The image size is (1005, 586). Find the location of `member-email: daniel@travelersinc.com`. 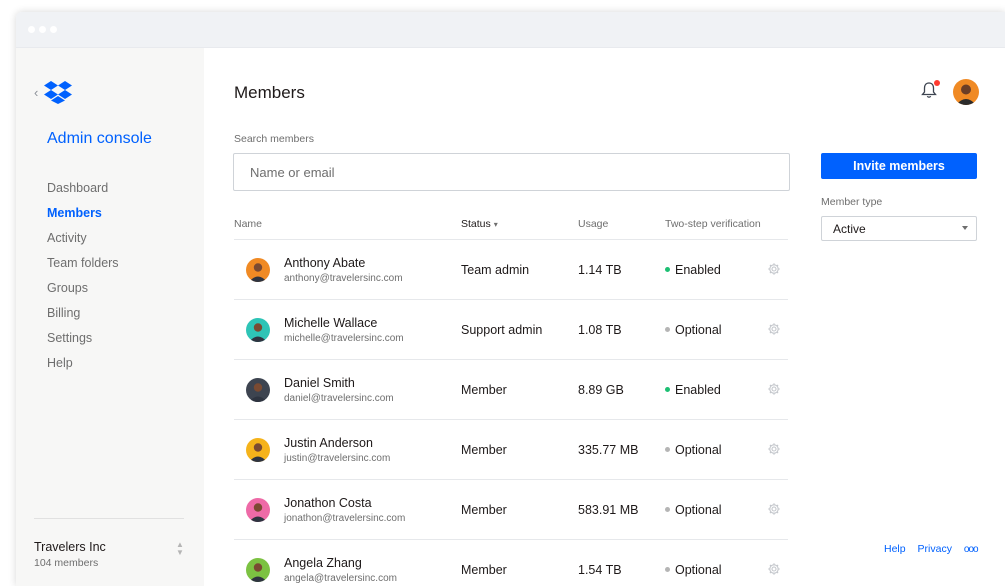

member-email: daniel@travelersinc.com is located at coordinates (339, 398).